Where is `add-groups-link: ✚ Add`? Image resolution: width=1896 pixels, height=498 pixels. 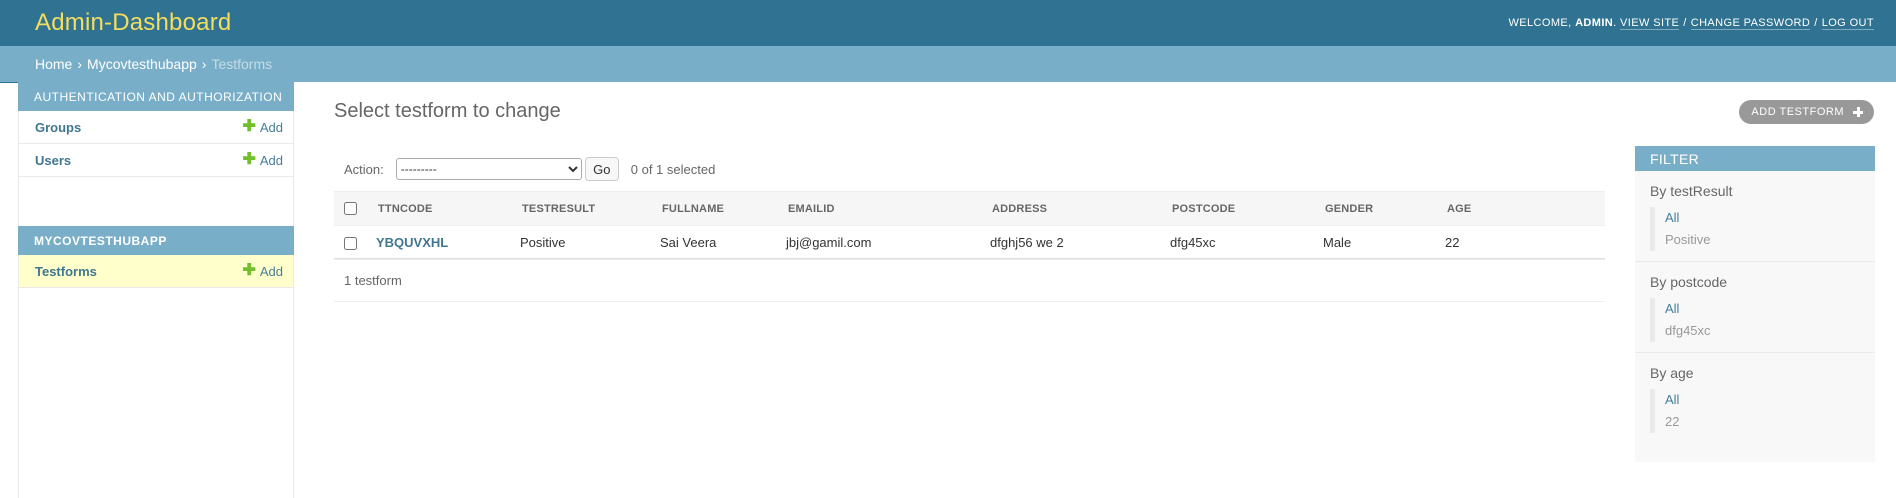 add-groups-link: ✚ Add is located at coordinates (262, 127).